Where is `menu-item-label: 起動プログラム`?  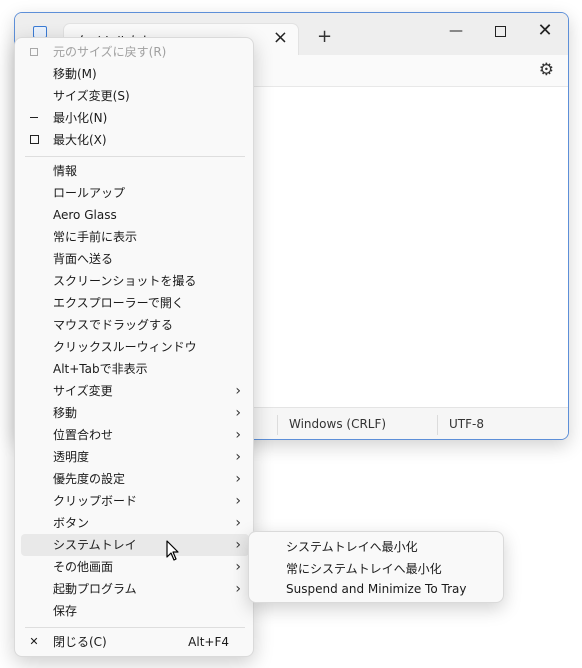 menu-item-label: 起動プログラム is located at coordinates (95, 589).